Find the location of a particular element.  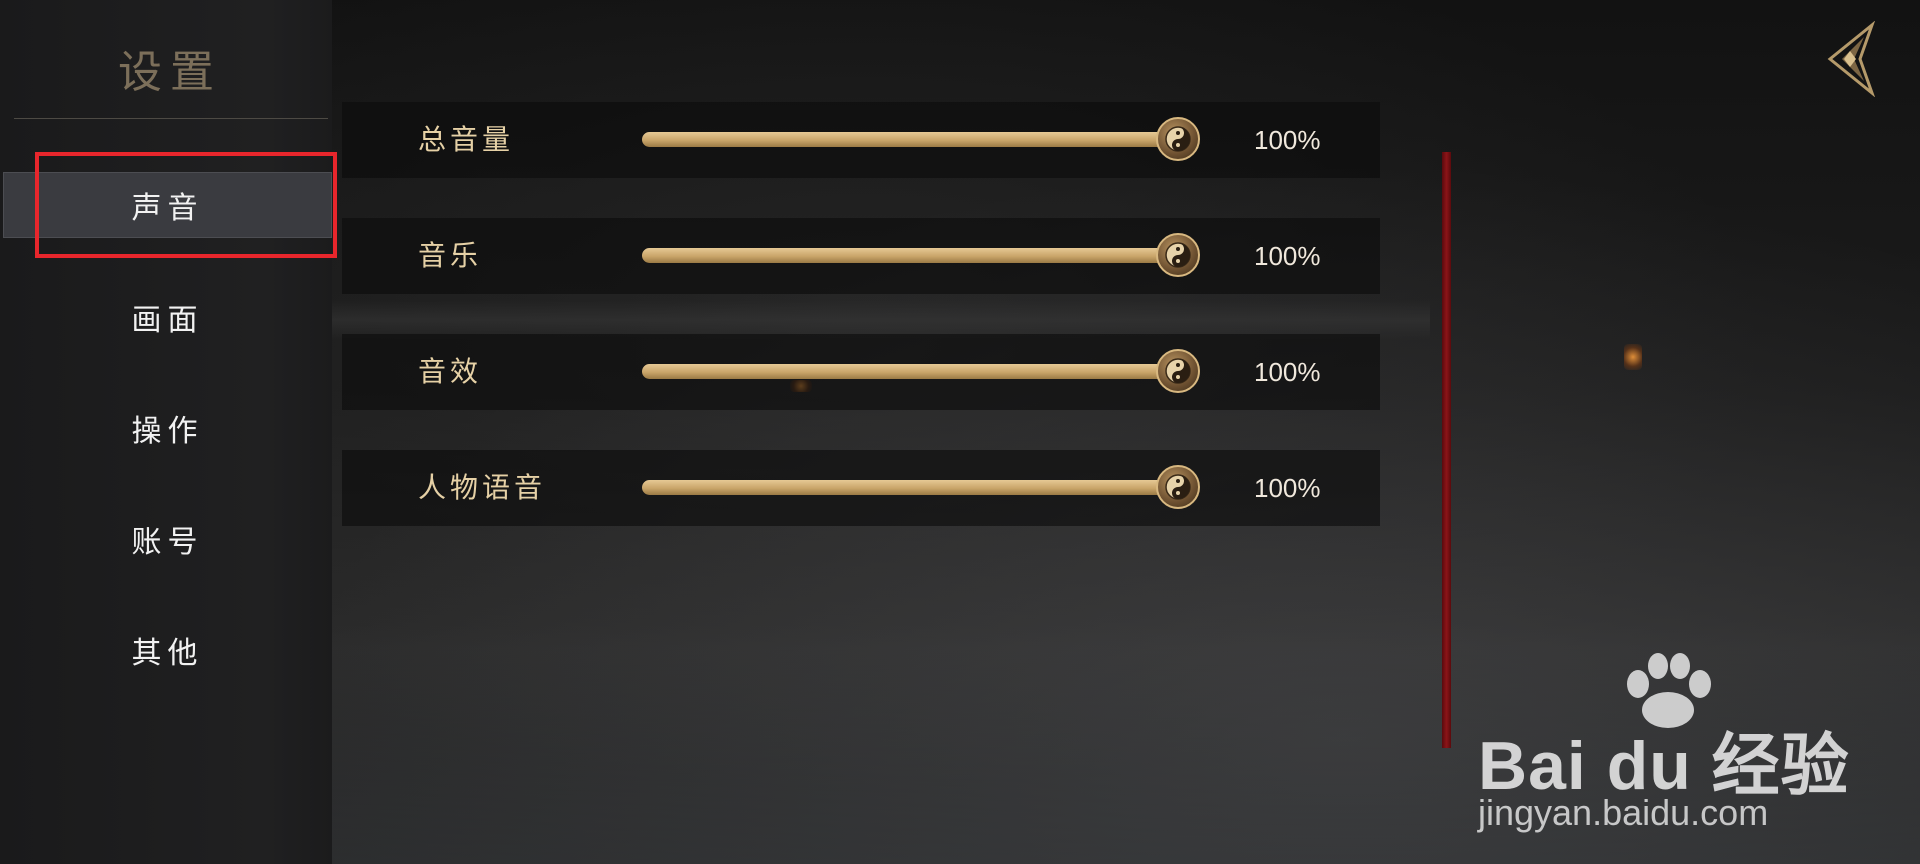

setting-row-master-volume: 总音量 100% is located at coordinates (861, 140).